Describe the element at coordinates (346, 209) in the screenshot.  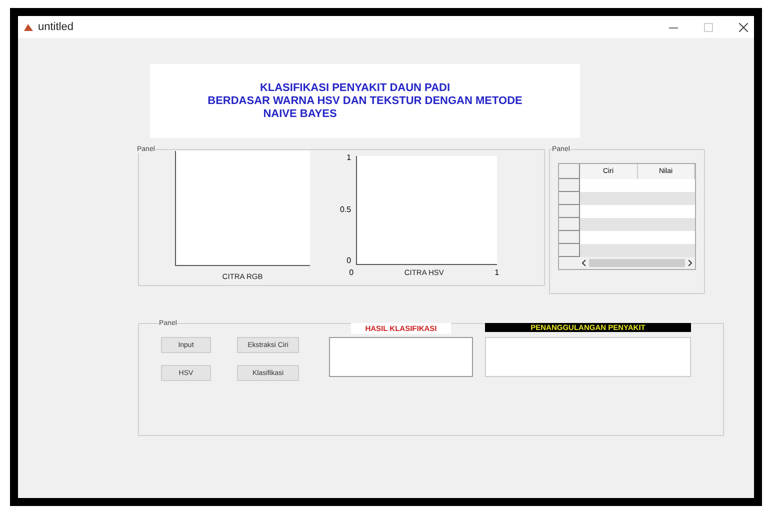
I see `tick-label: 0.5` at that location.